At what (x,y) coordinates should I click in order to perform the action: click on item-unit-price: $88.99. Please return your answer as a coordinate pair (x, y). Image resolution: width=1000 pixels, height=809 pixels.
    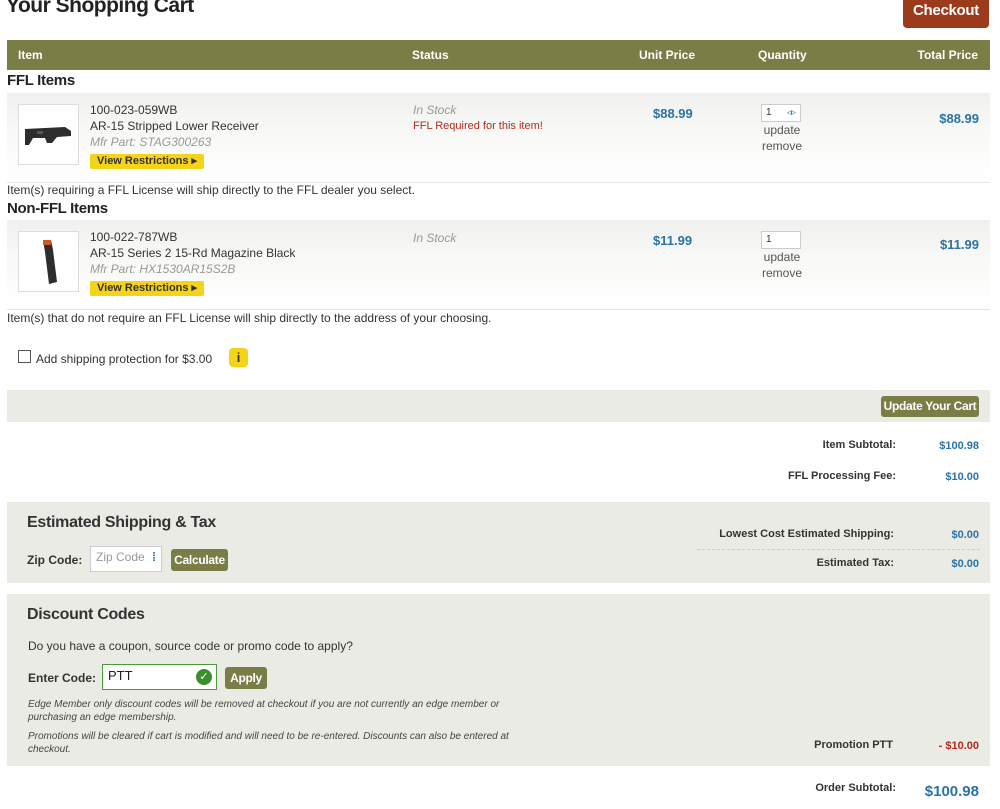
    Looking at the image, I should click on (673, 113).